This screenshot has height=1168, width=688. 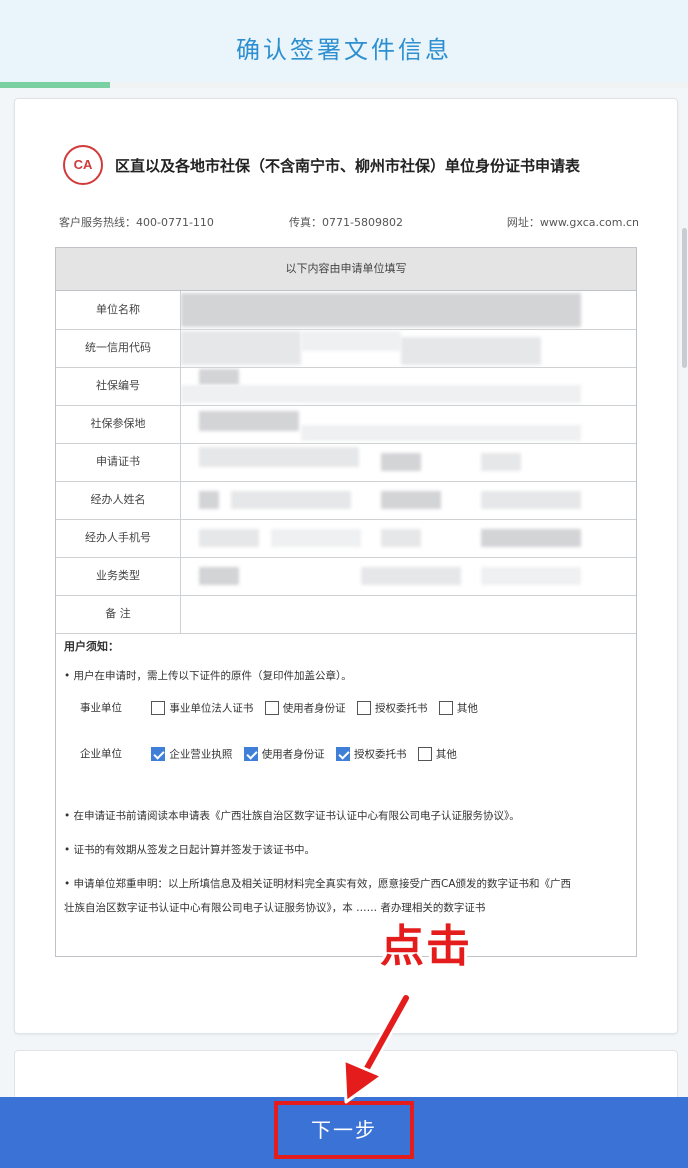 I want to click on contact-website: 网址：www.gxca.com.cn, so click(x=572, y=222).